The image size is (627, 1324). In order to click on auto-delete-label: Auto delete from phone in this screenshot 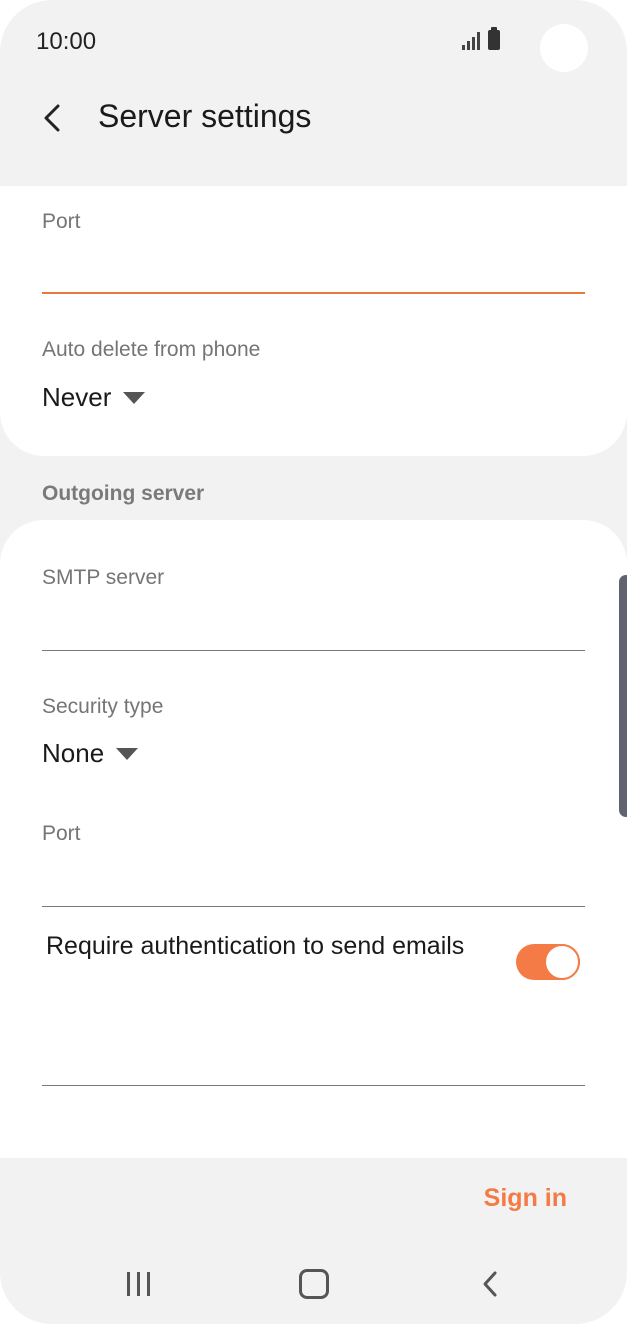, I will do `click(151, 349)`.